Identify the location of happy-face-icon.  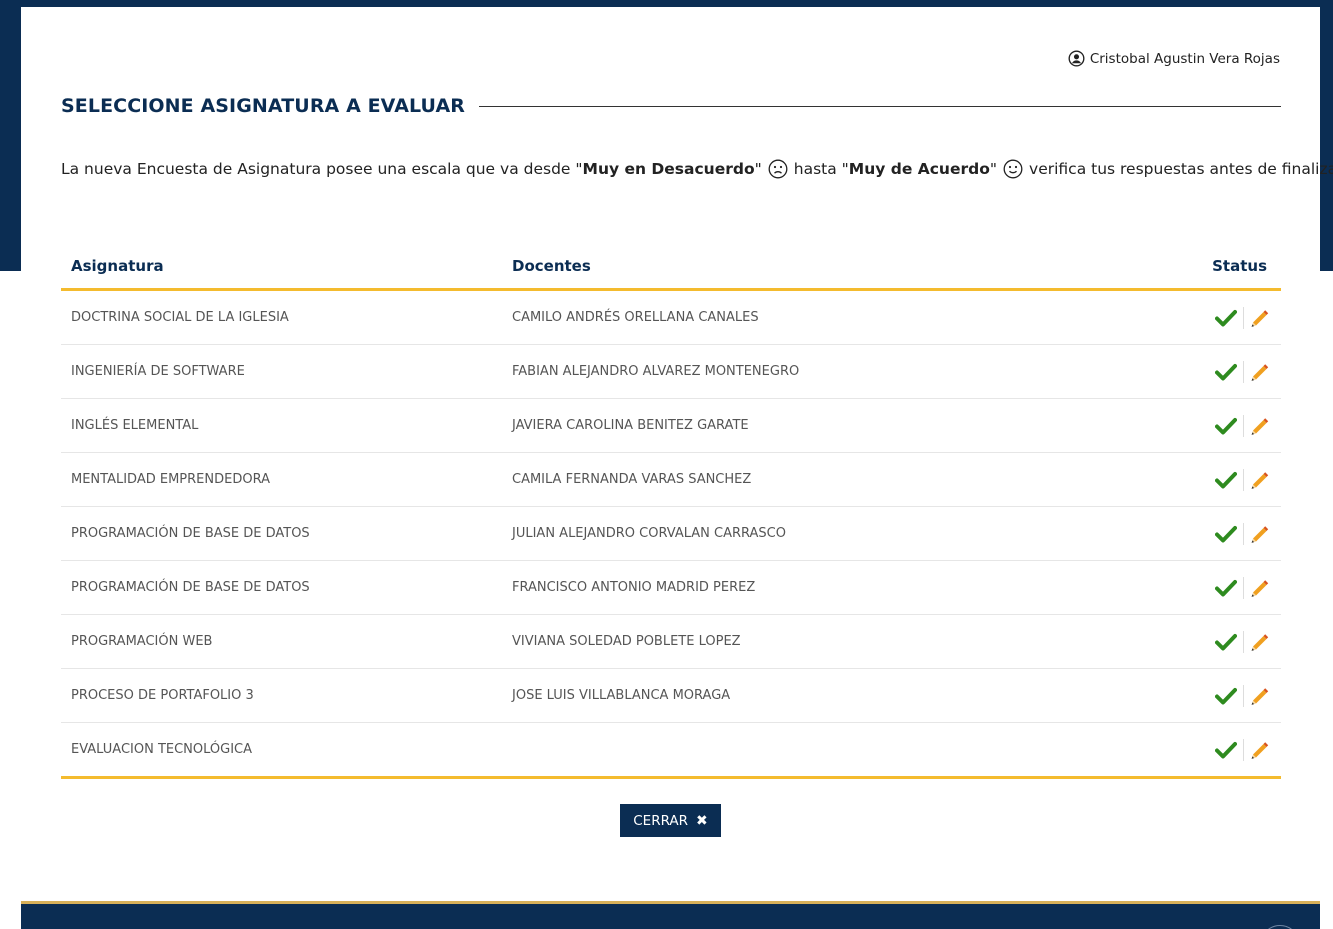
(1013, 169).